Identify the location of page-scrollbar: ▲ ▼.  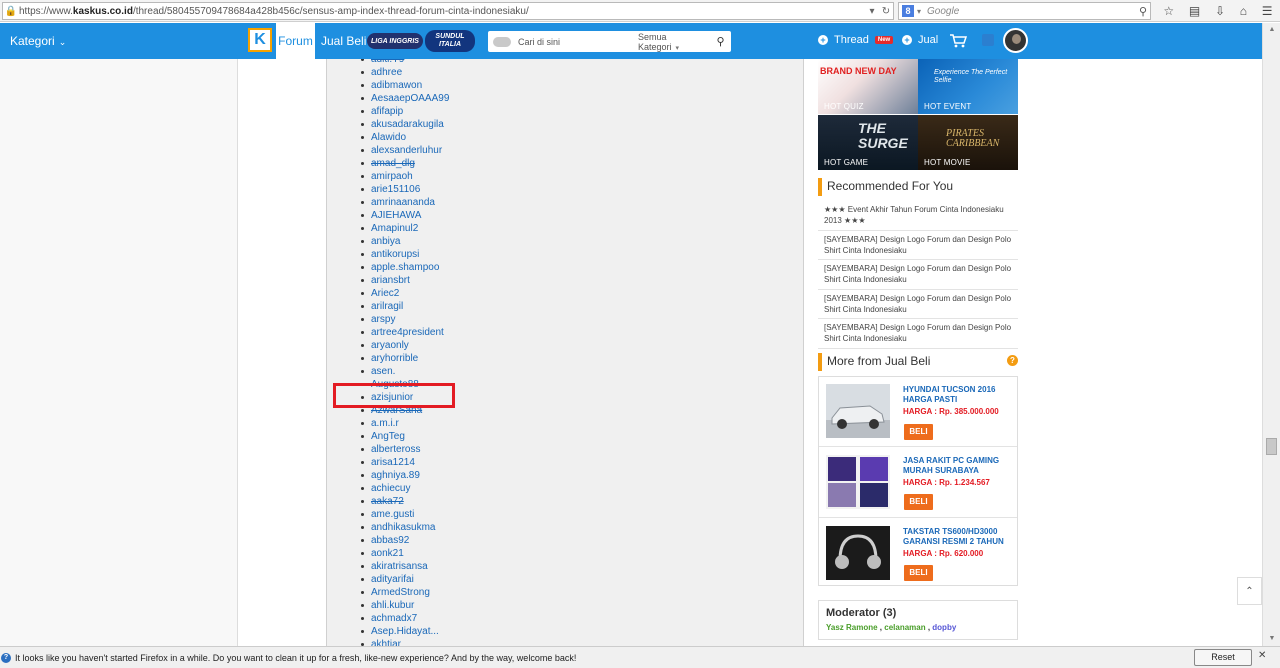
(1271, 334).